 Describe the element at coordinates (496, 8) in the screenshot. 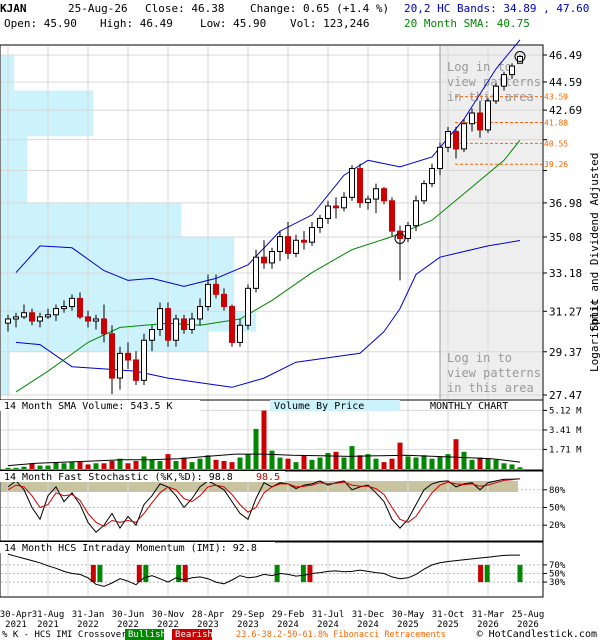

I see `bands-legend: 20,2 HC Bands: 34.89 , 47.60` at that location.